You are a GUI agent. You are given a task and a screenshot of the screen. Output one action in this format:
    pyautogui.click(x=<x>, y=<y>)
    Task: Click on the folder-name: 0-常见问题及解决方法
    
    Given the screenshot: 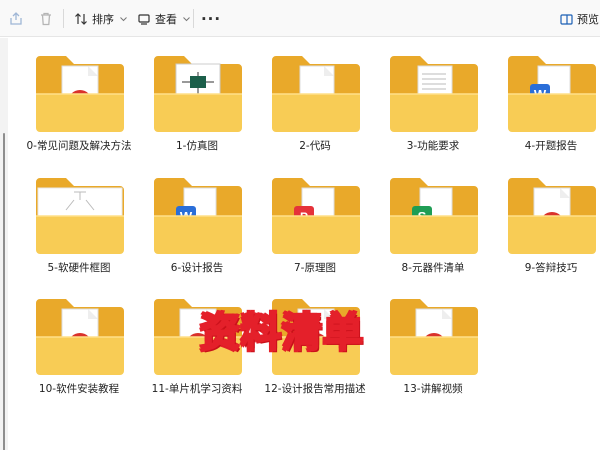 What is the action you would take?
    pyautogui.click(x=79, y=146)
    